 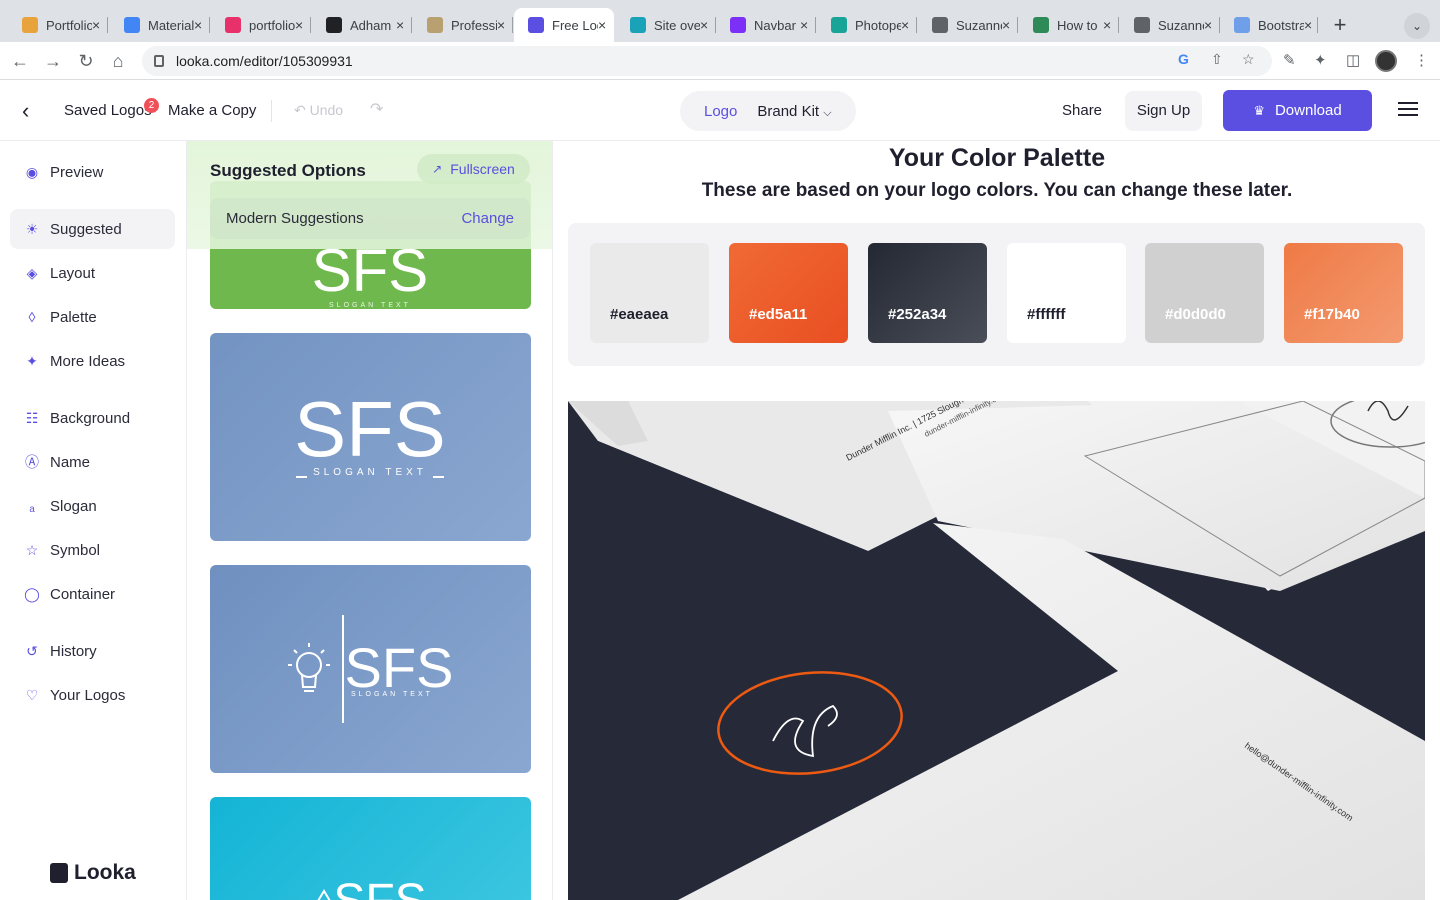 I want to click on browser-tab: Material ×, so click(x=160, y=25).